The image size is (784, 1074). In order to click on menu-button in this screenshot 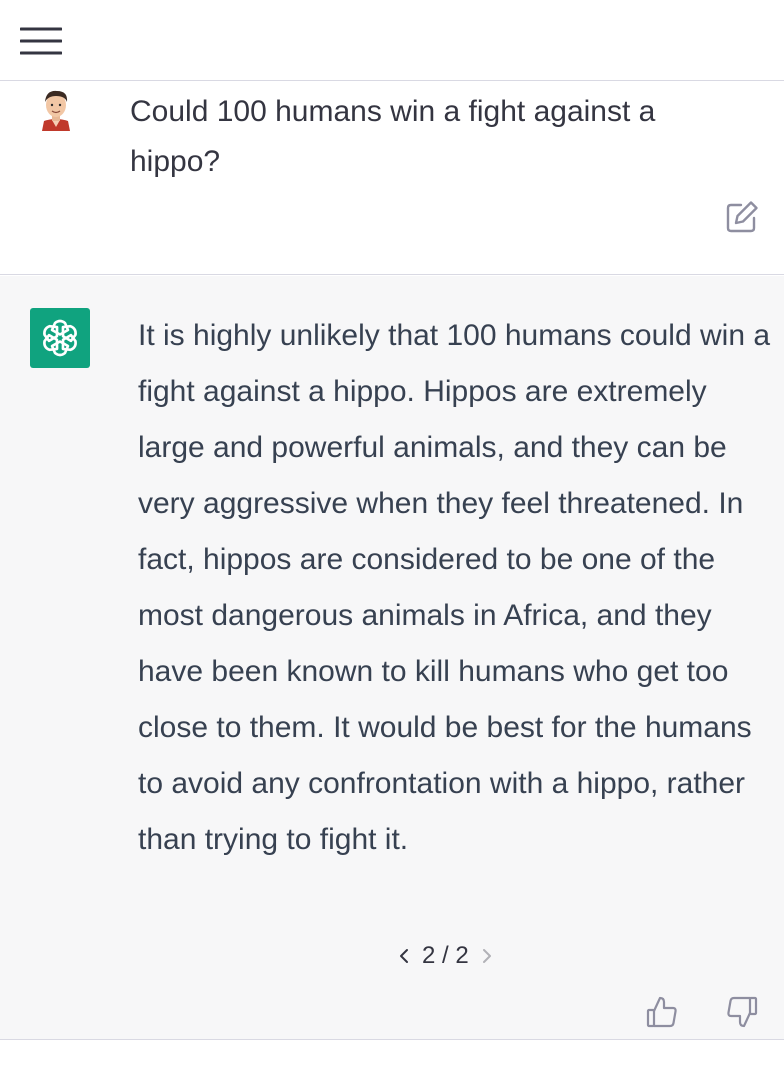, I will do `click(42, 41)`.